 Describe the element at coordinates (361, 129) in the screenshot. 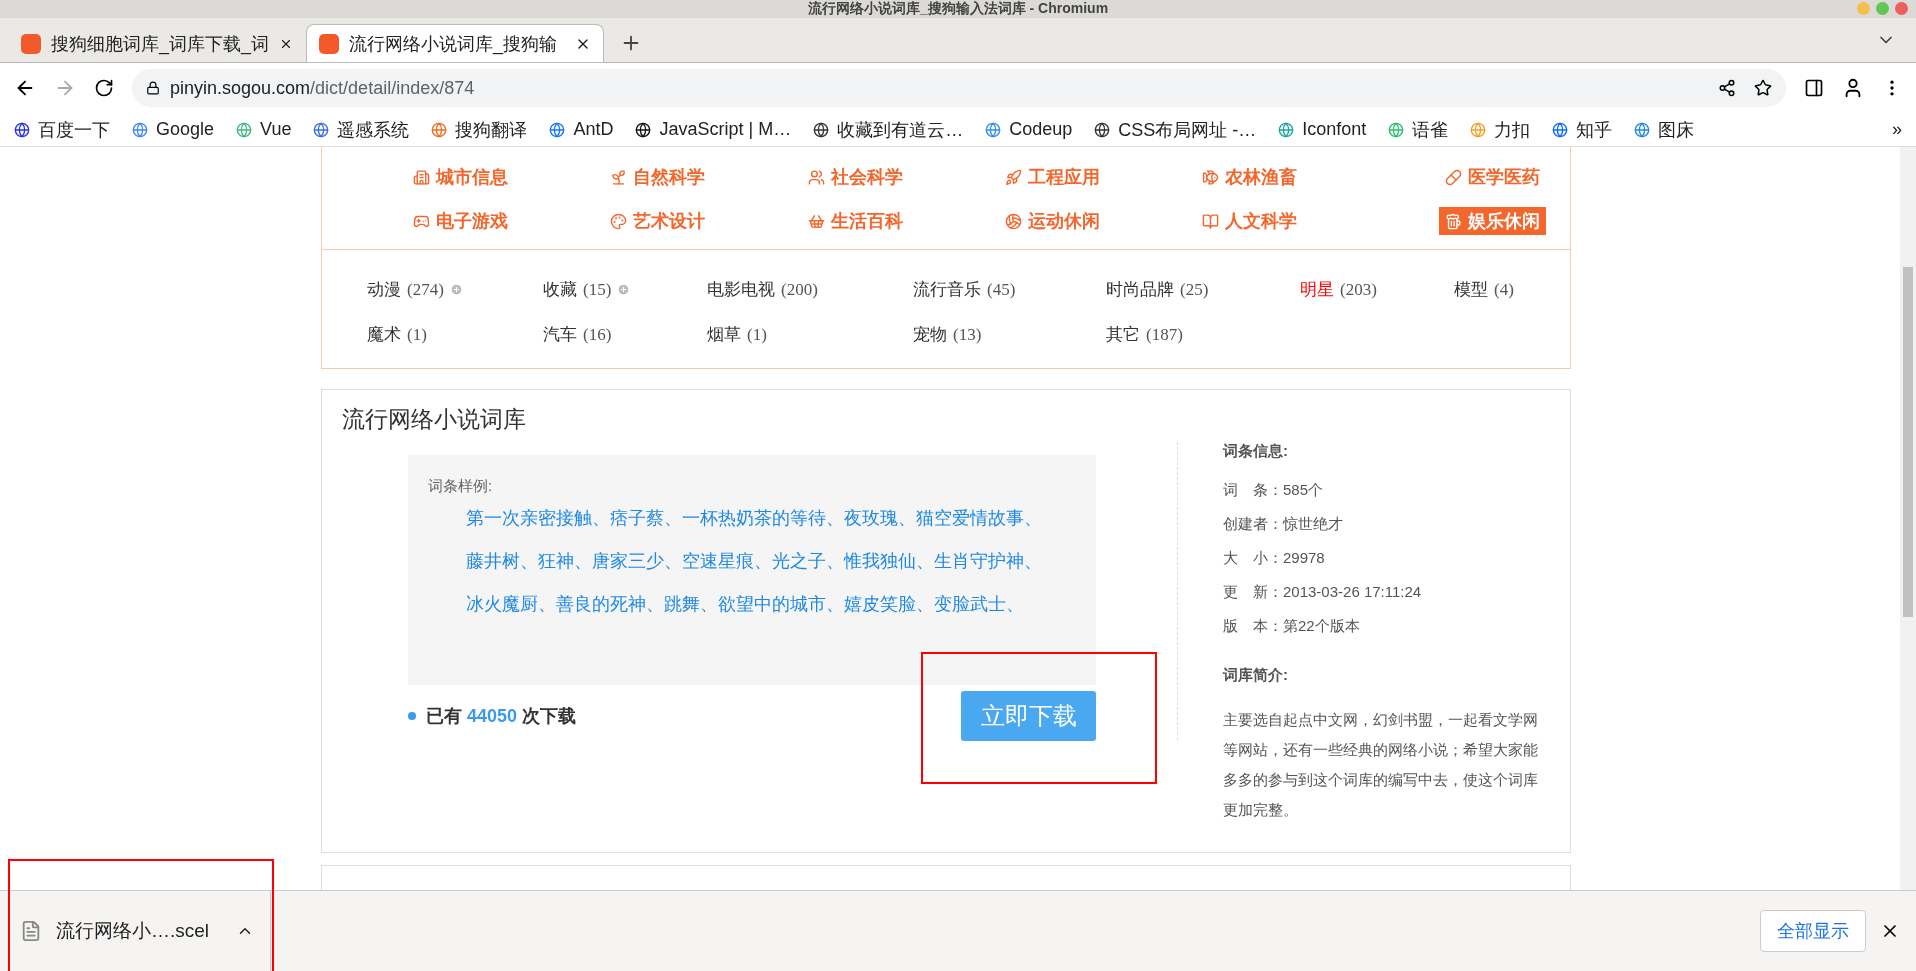

I see `bookmark-item: 遥感系统` at that location.